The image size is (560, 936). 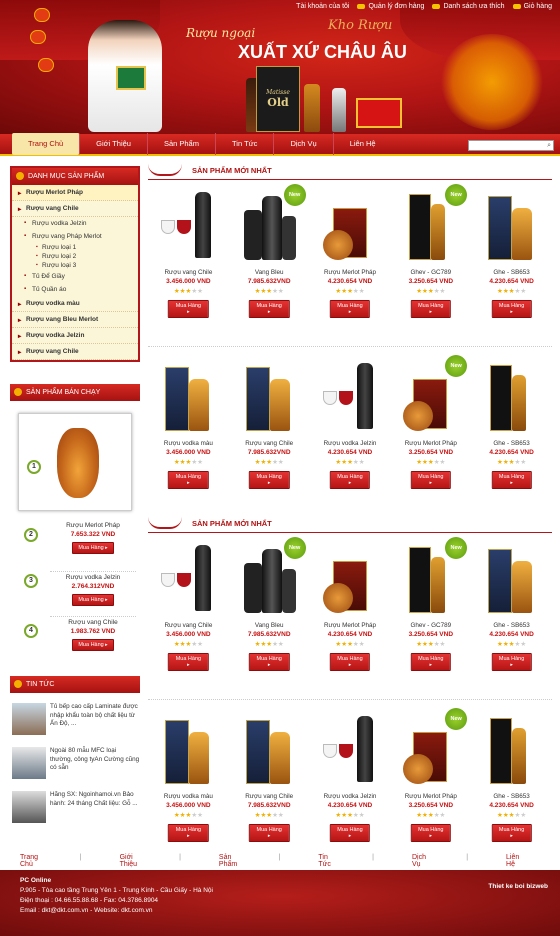 What do you see at coordinates (75, 352) in the screenshot?
I see `category-item: Rượu vang Chile` at bounding box center [75, 352].